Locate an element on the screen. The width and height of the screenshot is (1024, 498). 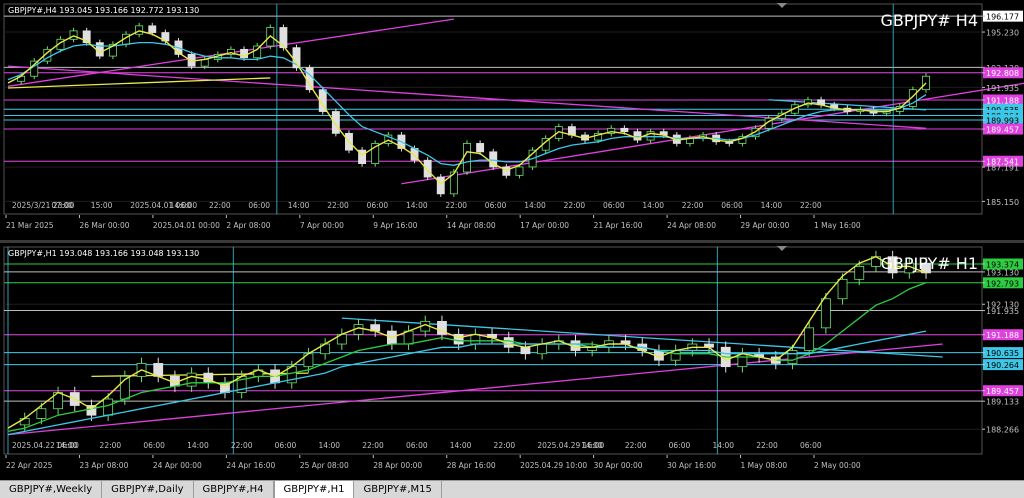
time-label: 22 Apr 2025 is located at coordinates (29, 465).